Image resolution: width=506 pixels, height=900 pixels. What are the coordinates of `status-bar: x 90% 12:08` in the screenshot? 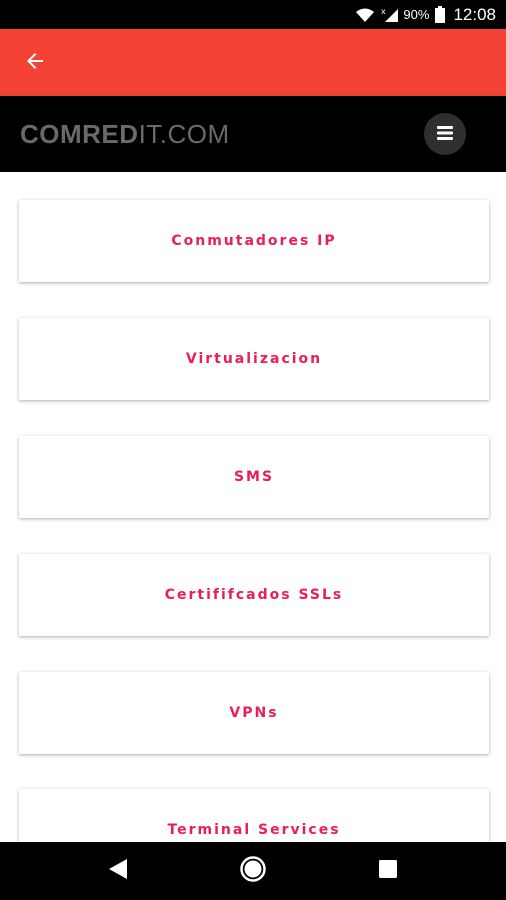 It's located at (253, 14).